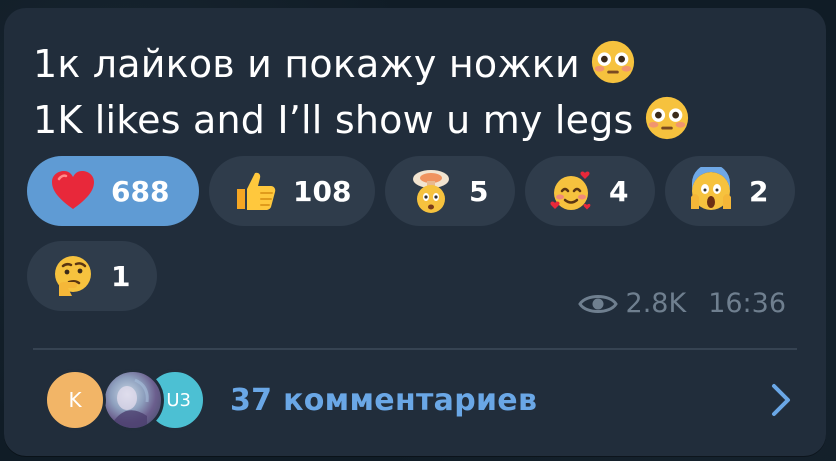 Image resolution: width=836 pixels, height=461 pixels. What do you see at coordinates (384, 400) in the screenshot?
I see `comments-label: 37 комментариев` at bounding box center [384, 400].